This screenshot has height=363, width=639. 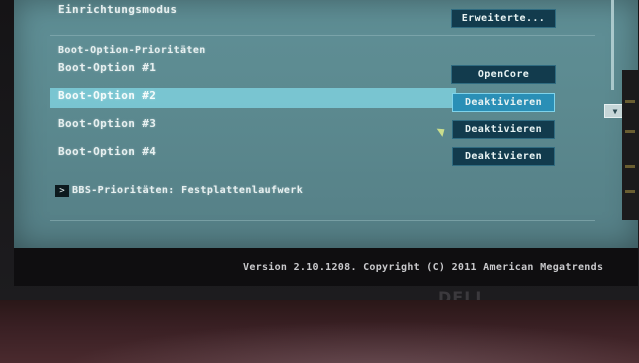 What do you see at coordinates (107, 67) in the screenshot?
I see `boot-option-1-label: Boot-Option #1` at bounding box center [107, 67].